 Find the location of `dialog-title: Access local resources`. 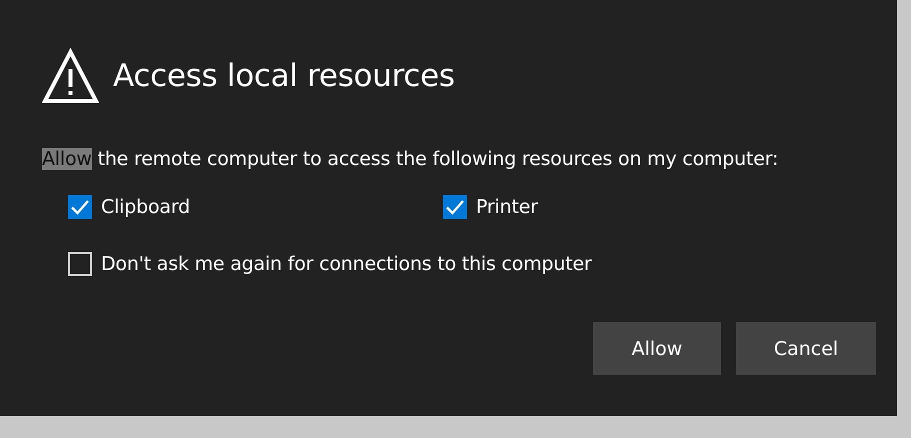

dialog-title: Access local resources is located at coordinates (284, 76).